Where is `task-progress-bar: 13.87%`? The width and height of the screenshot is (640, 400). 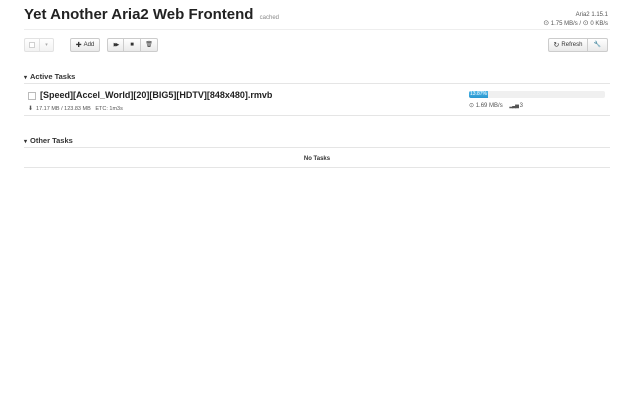
task-progress-bar: 13.87% is located at coordinates (537, 94).